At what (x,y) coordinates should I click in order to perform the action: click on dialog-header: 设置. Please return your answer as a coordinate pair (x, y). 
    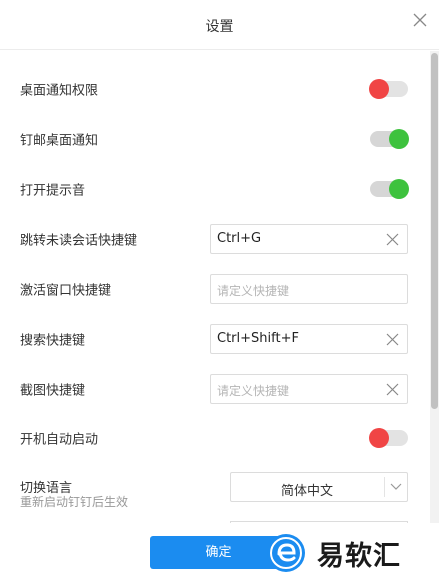
    Looking at the image, I should click on (219, 25).